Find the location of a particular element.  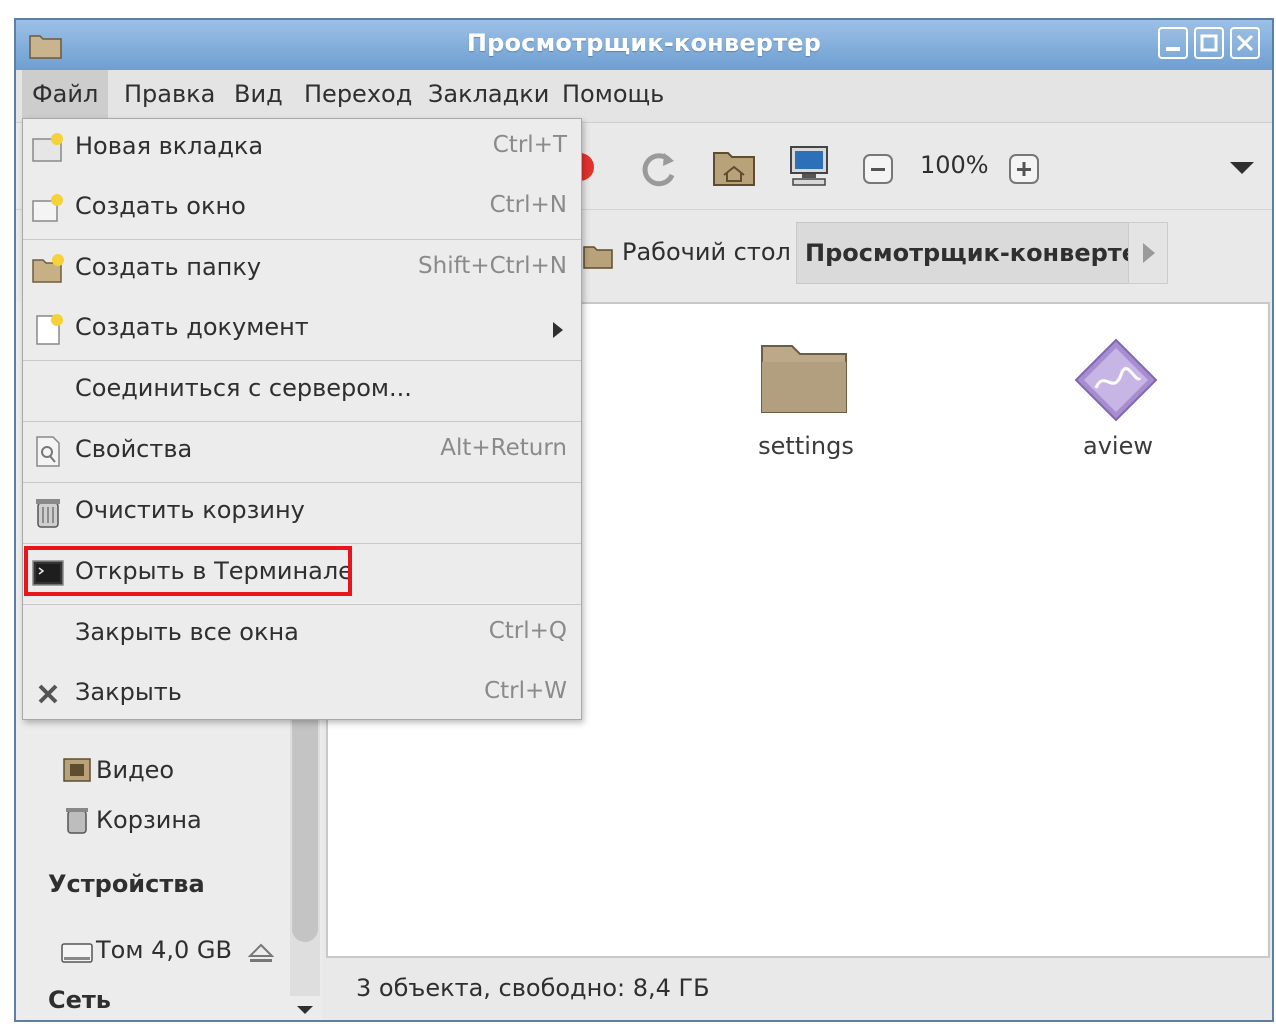

menu-shortcut: Ctrl+N is located at coordinates (528, 205).